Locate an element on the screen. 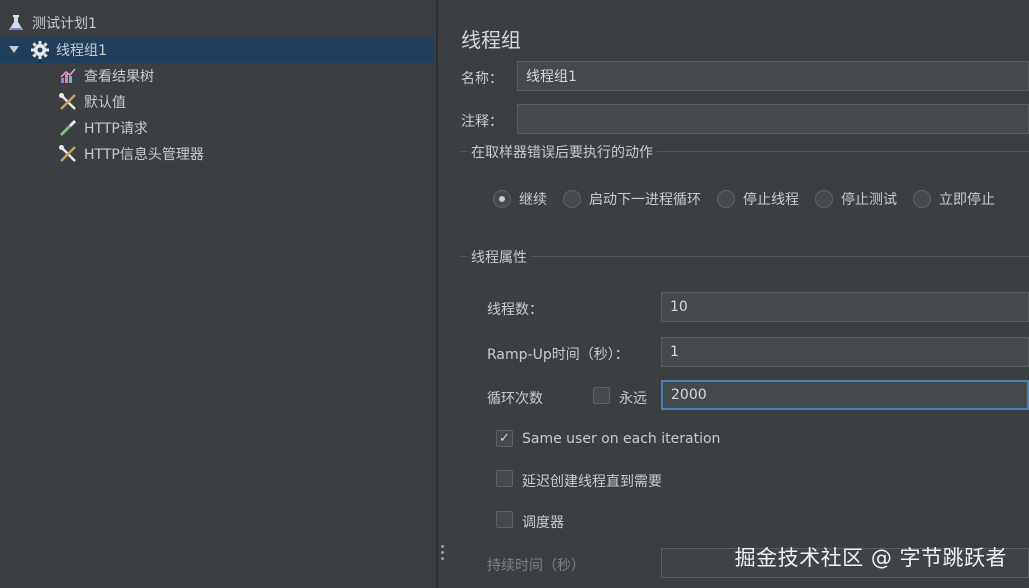 The height and width of the screenshot is (588, 1029). tree-item-label: HTTP信息头管理器 is located at coordinates (144, 155).